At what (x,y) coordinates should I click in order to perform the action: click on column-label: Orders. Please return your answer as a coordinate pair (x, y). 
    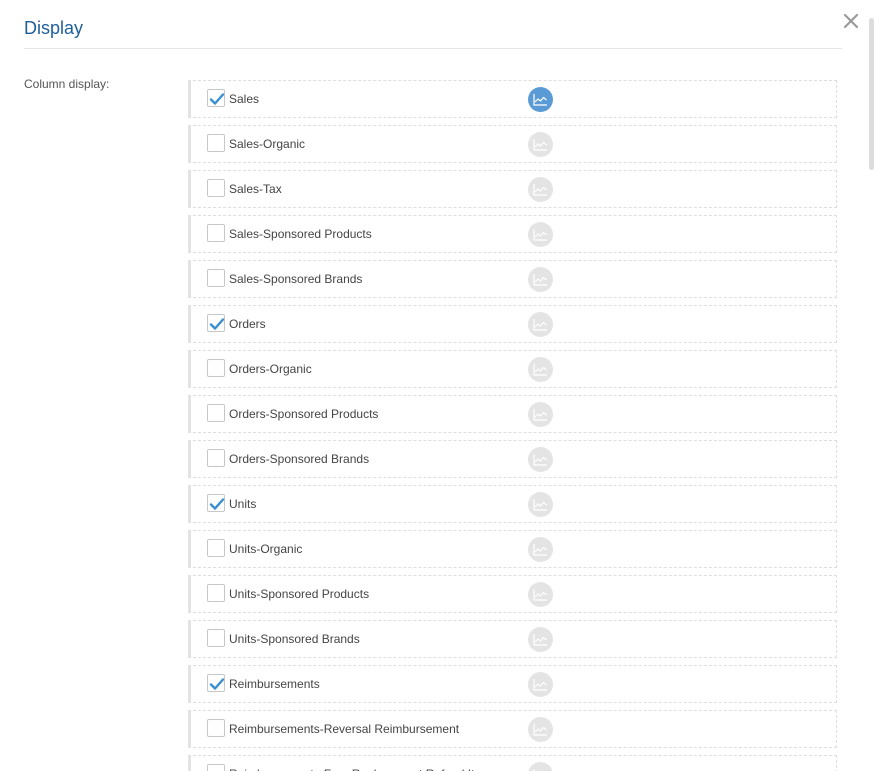
    Looking at the image, I should click on (247, 324).